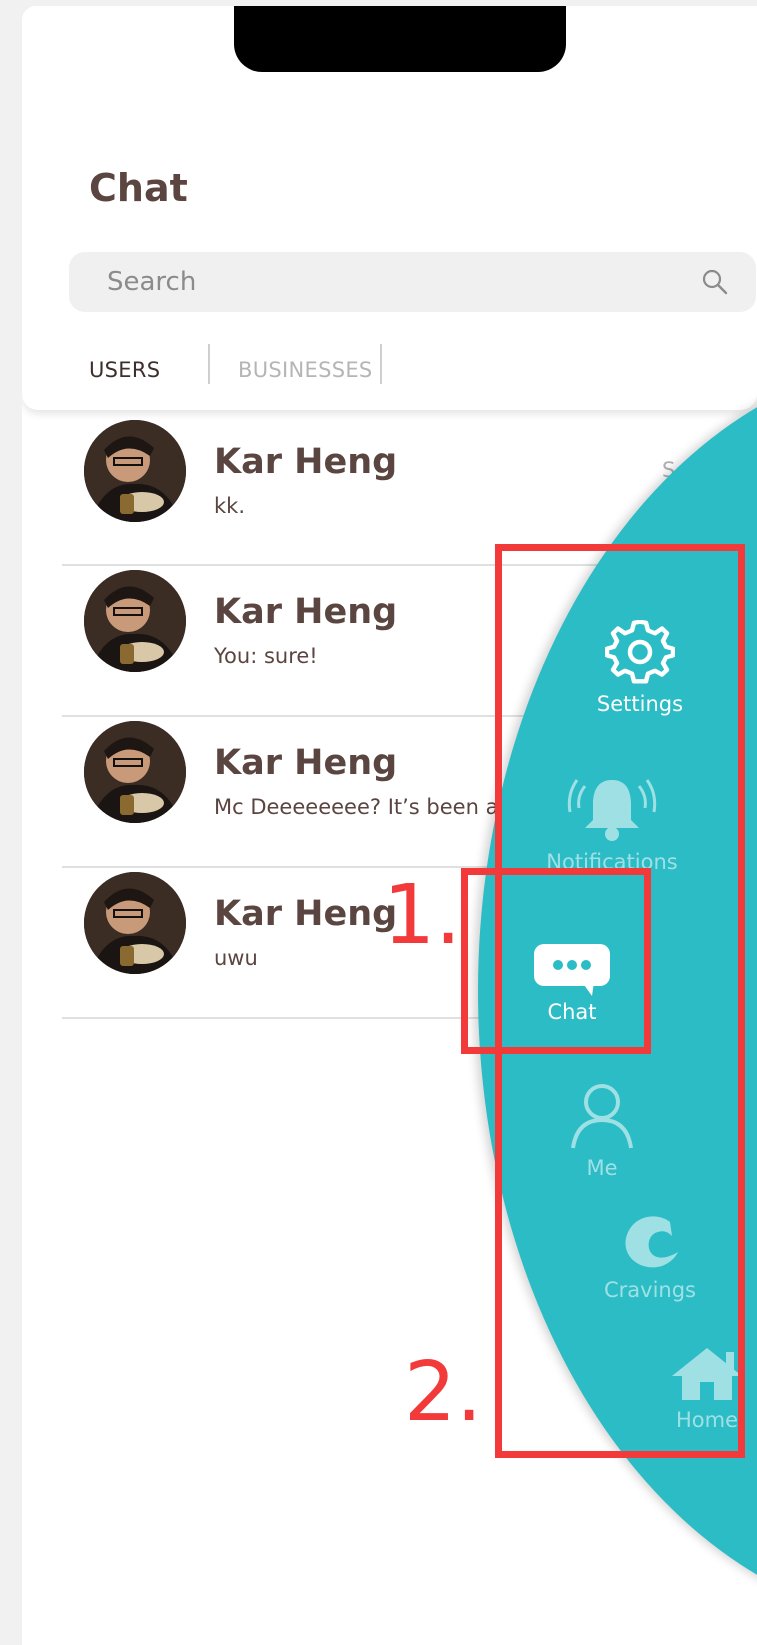 The height and width of the screenshot is (1645, 757). I want to click on search-icon, so click(715, 282).